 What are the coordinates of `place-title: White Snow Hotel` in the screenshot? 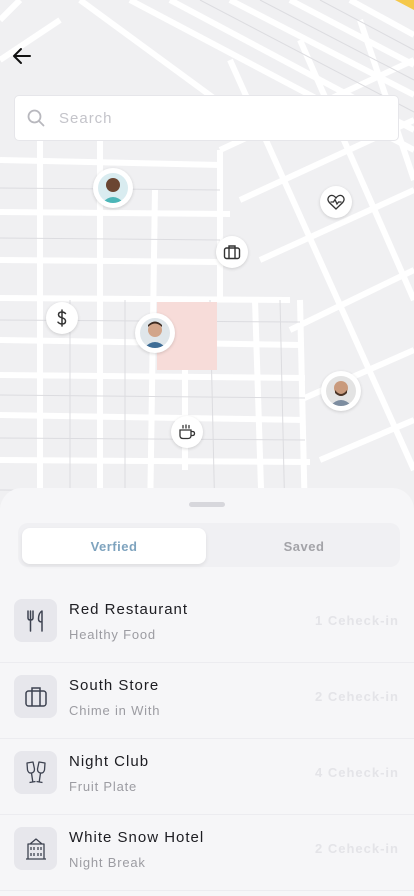 It's located at (137, 837).